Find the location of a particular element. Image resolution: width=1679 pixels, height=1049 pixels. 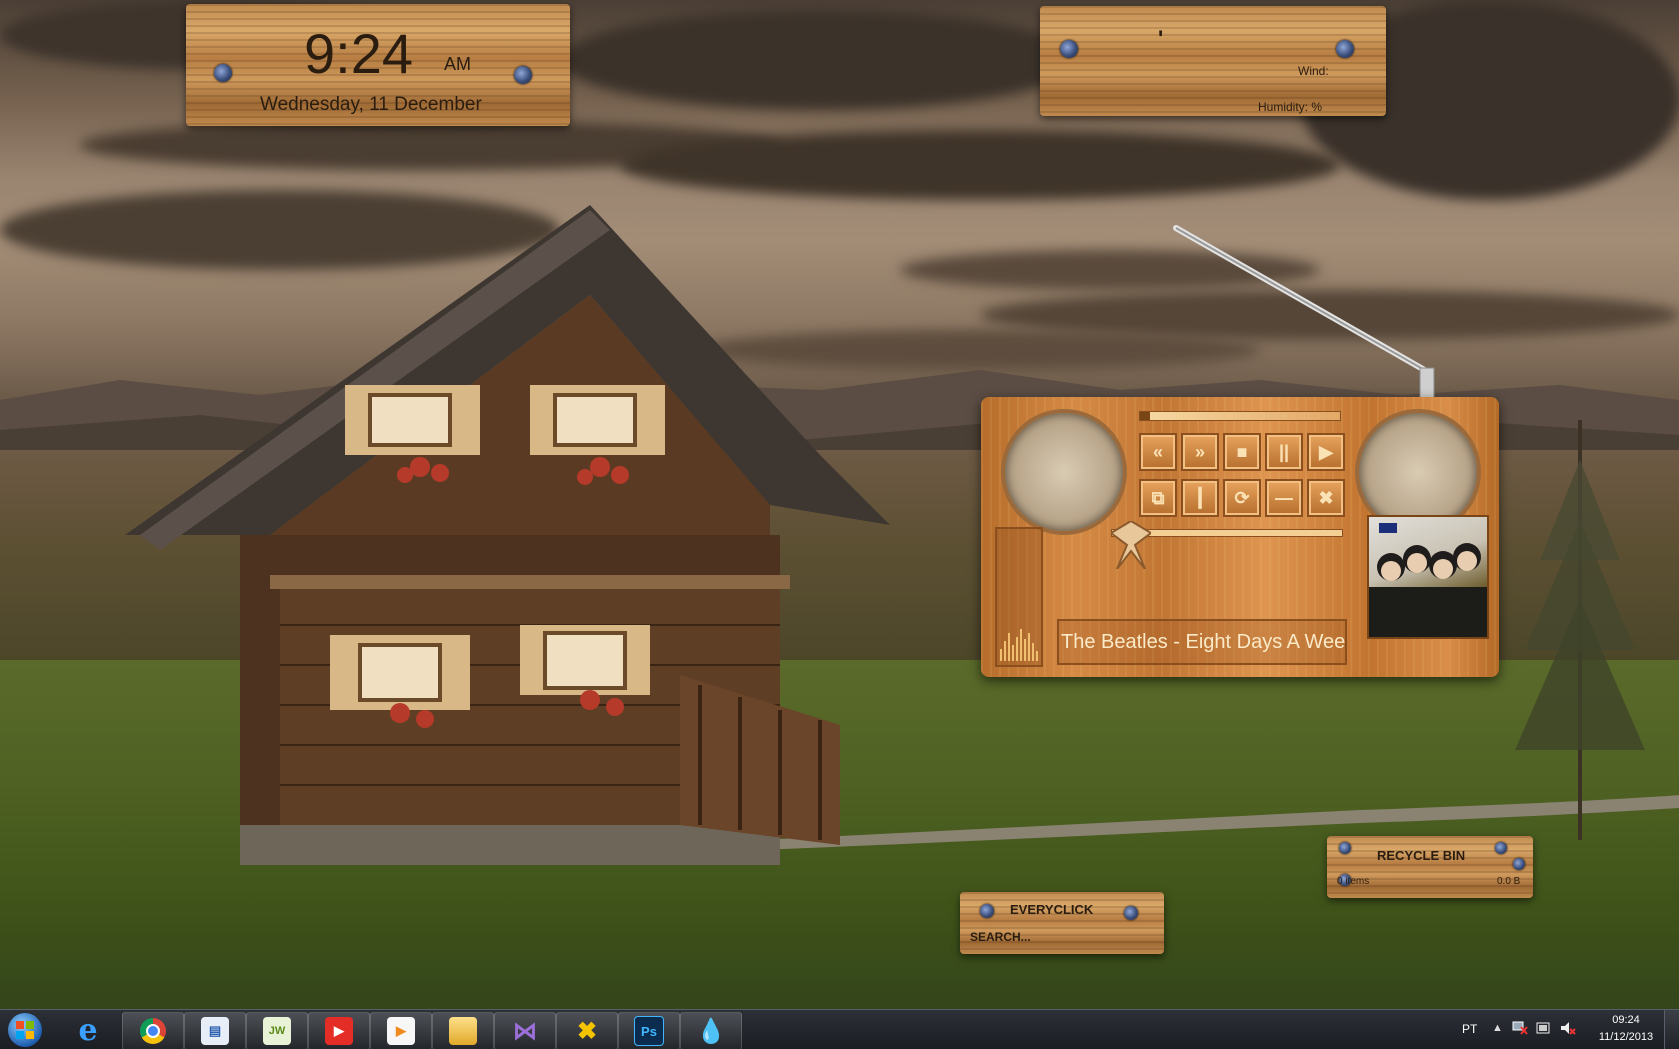

track-display: The Beatles - Eight Days A Week is located at coordinates (1202, 642).